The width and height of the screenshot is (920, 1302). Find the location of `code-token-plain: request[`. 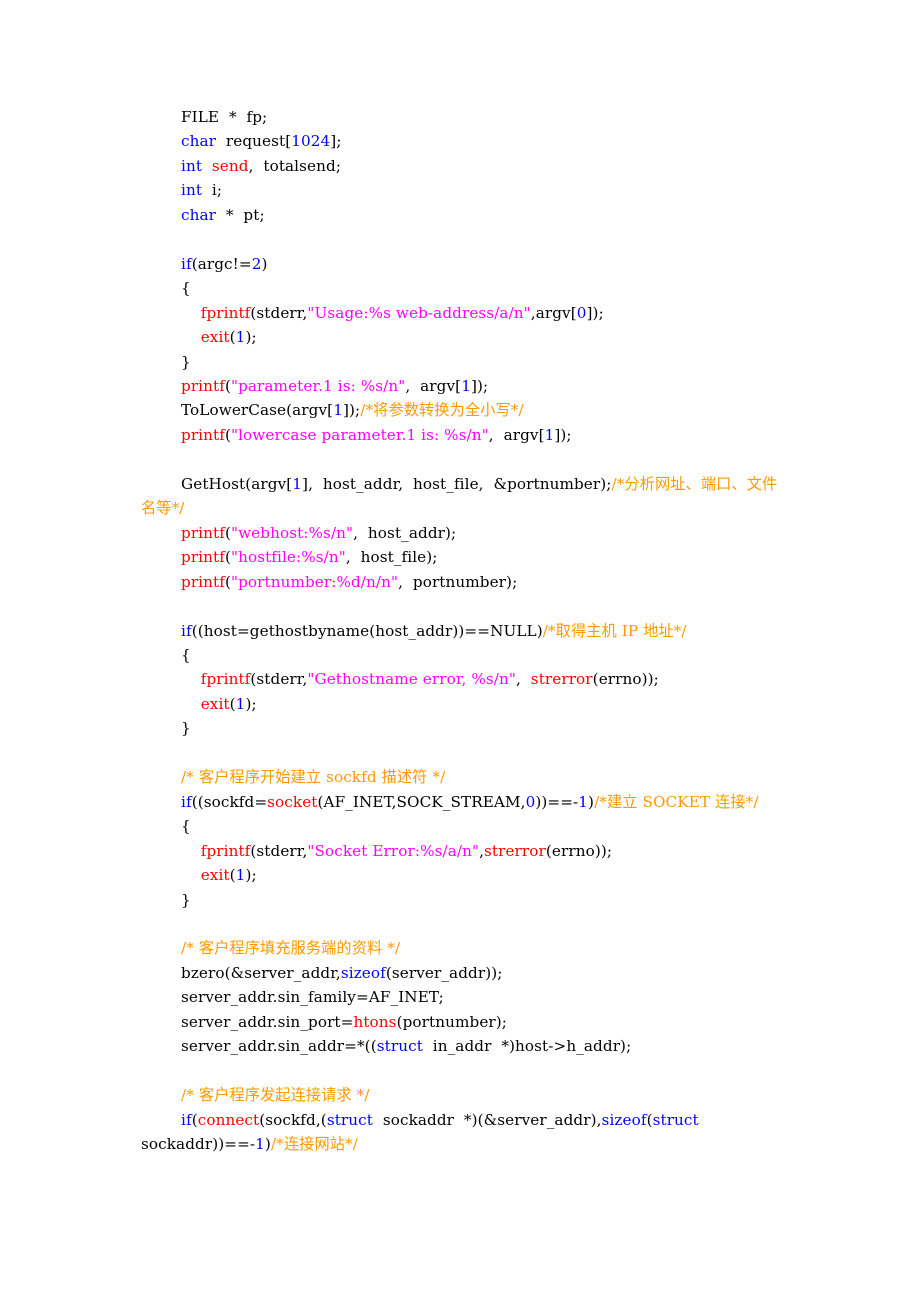

code-token-plain: request[ is located at coordinates (254, 141).